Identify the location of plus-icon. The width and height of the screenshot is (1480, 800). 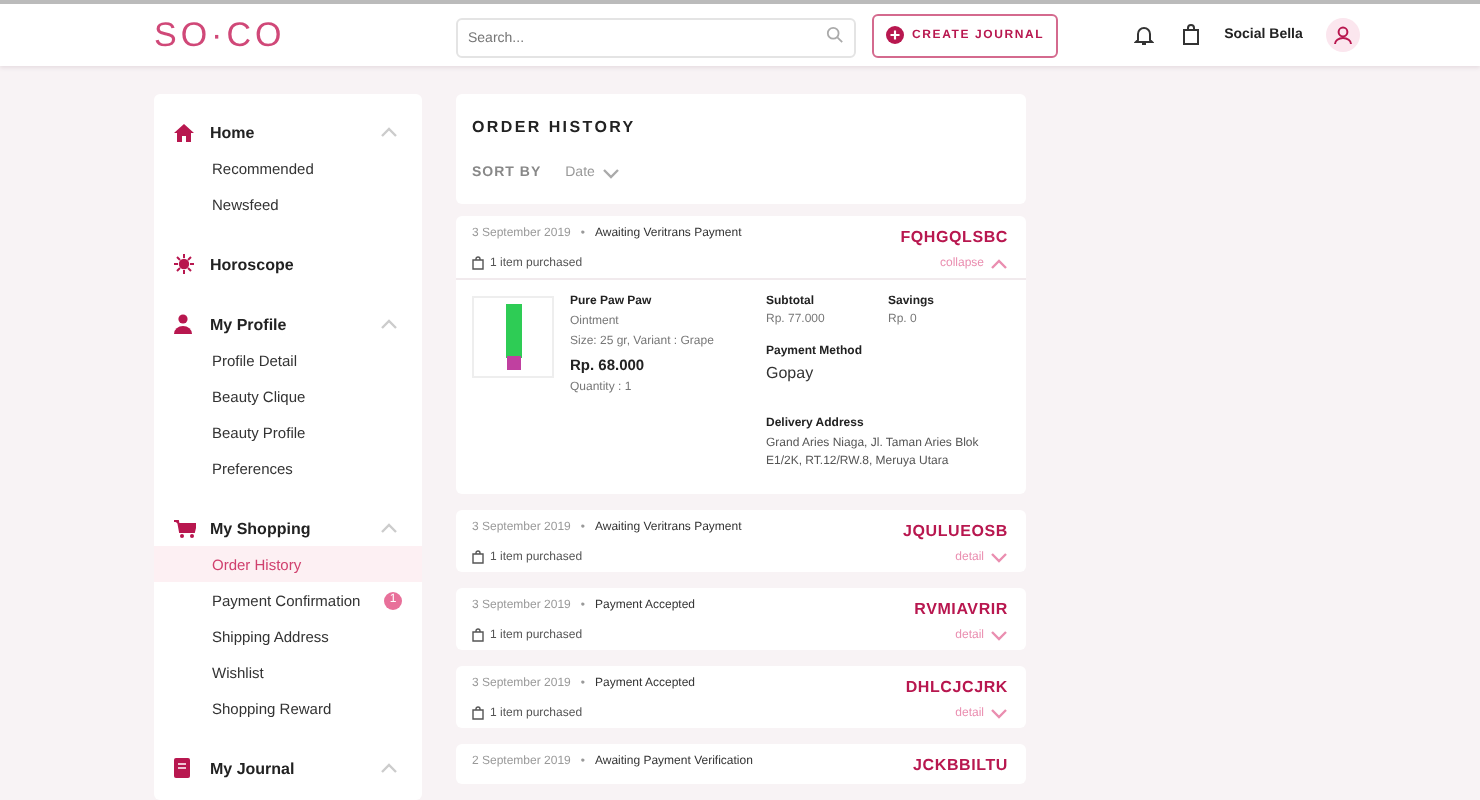
(895, 35).